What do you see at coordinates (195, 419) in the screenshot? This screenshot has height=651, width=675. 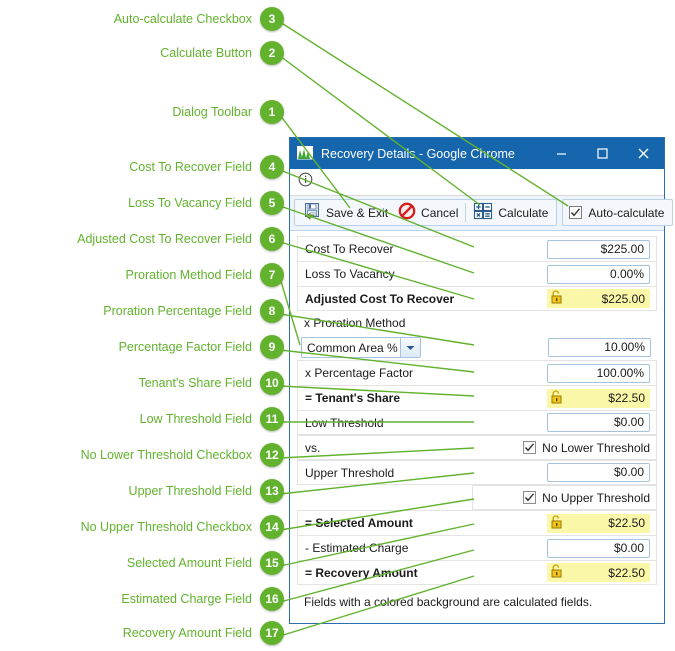 I see `callout-label-11: Low Threshold Field` at bounding box center [195, 419].